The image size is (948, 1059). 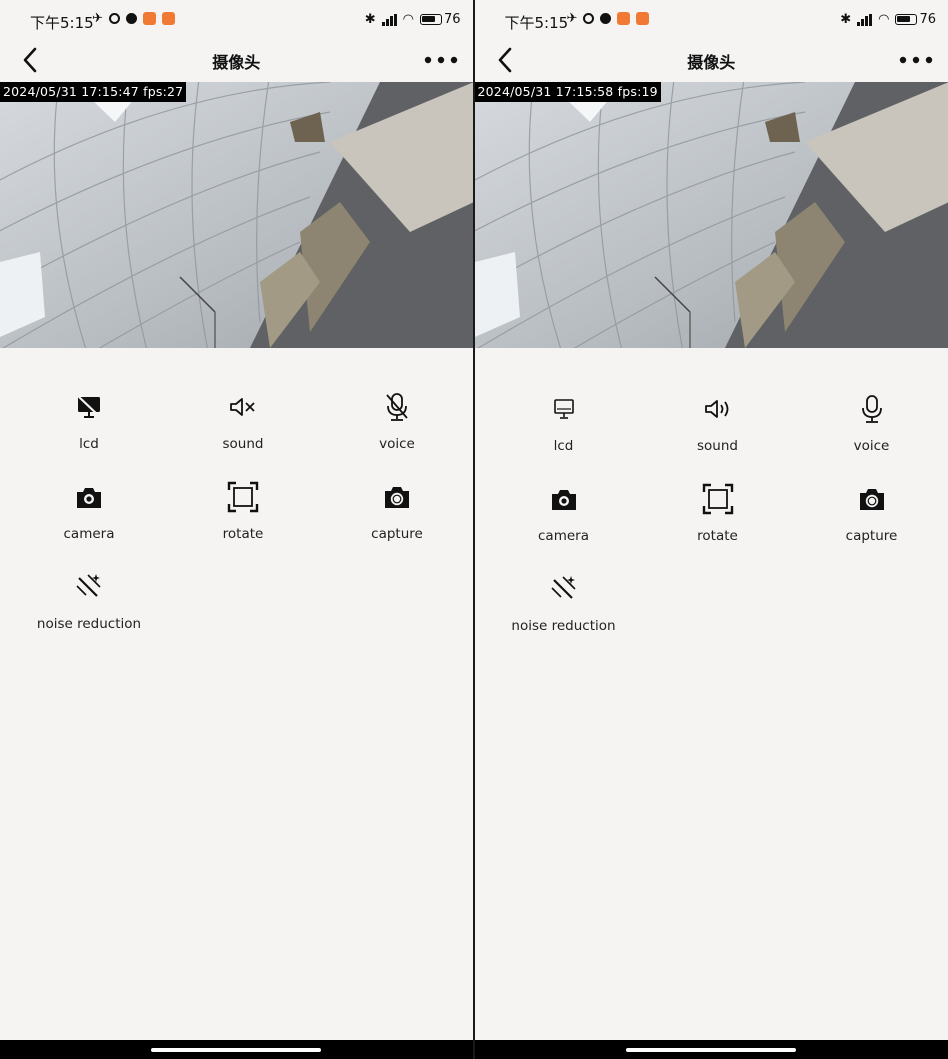 What do you see at coordinates (89, 407) in the screenshot?
I see `lcd-off-icon` at bounding box center [89, 407].